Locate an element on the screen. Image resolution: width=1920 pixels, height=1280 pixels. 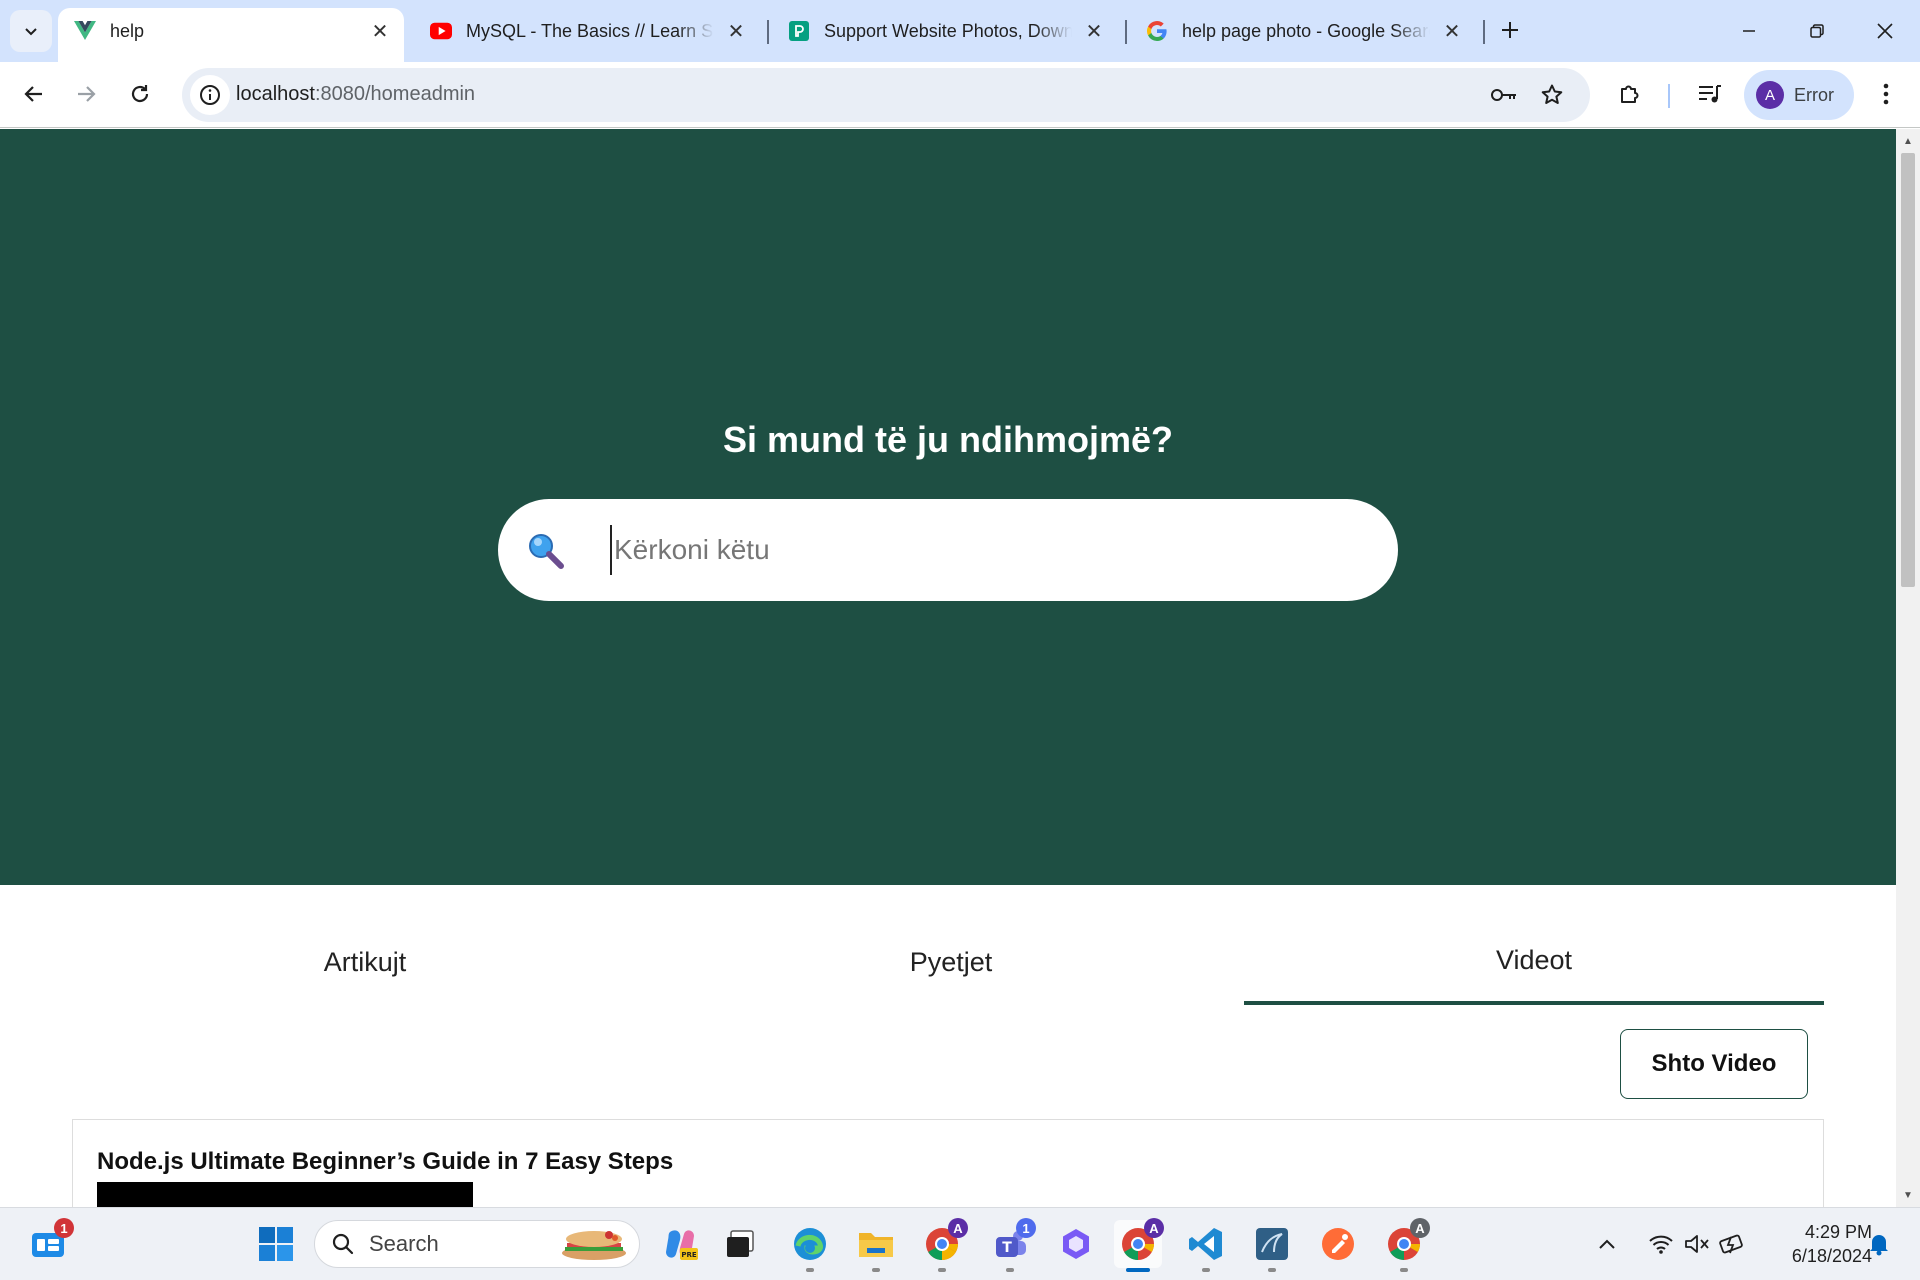
chrome-app: A is located at coordinates (1139, 1245).